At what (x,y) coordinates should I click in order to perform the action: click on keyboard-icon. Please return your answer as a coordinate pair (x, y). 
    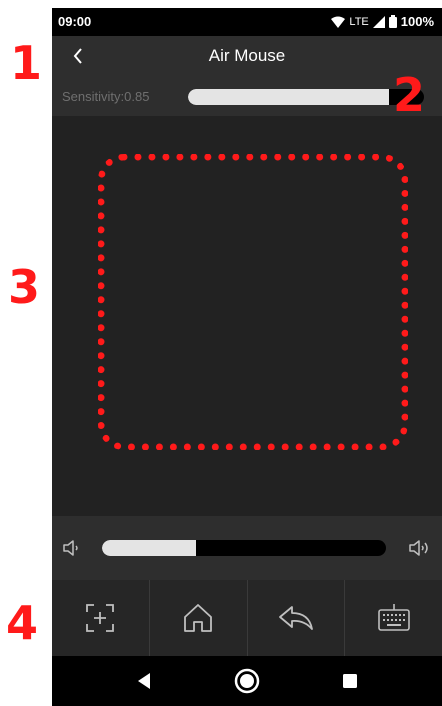
    Looking at the image, I should click on (393, 617).